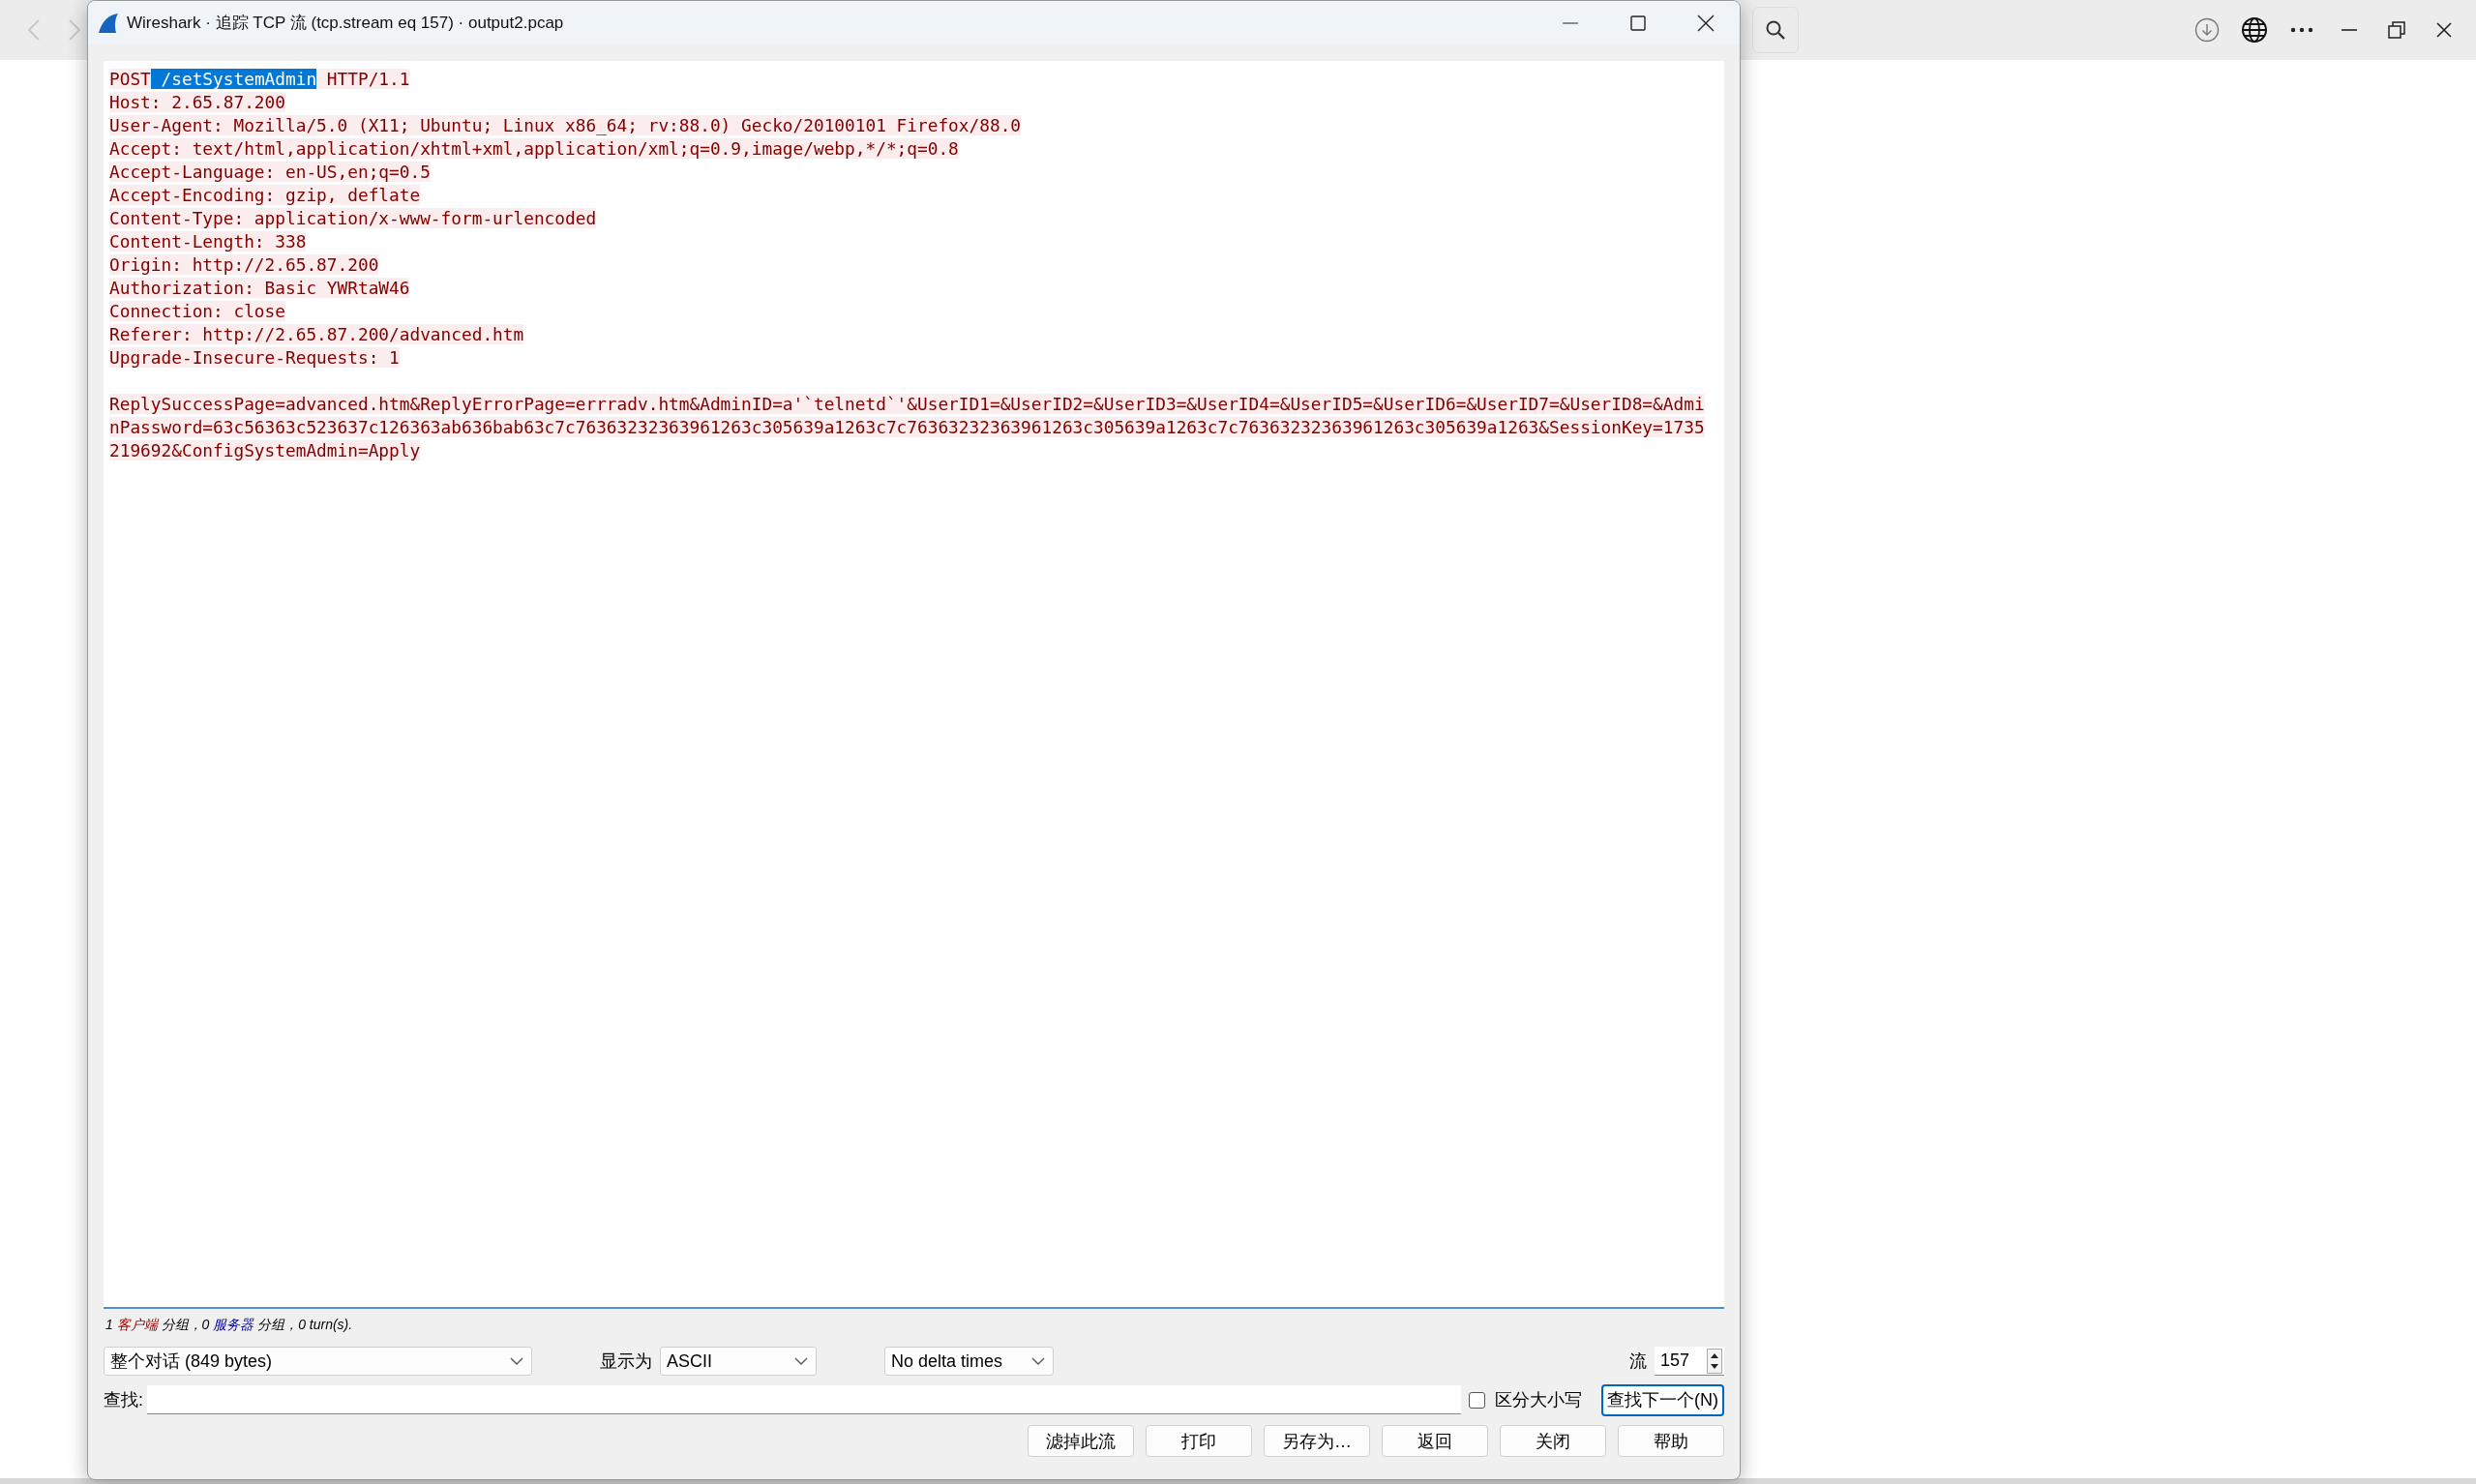 The image size is (2476, 1484). I want to click on window-title: Wireshark · 追踪 TCP 流 (tcp.stream eq 157) · output2.pcap, so click(346, 23).